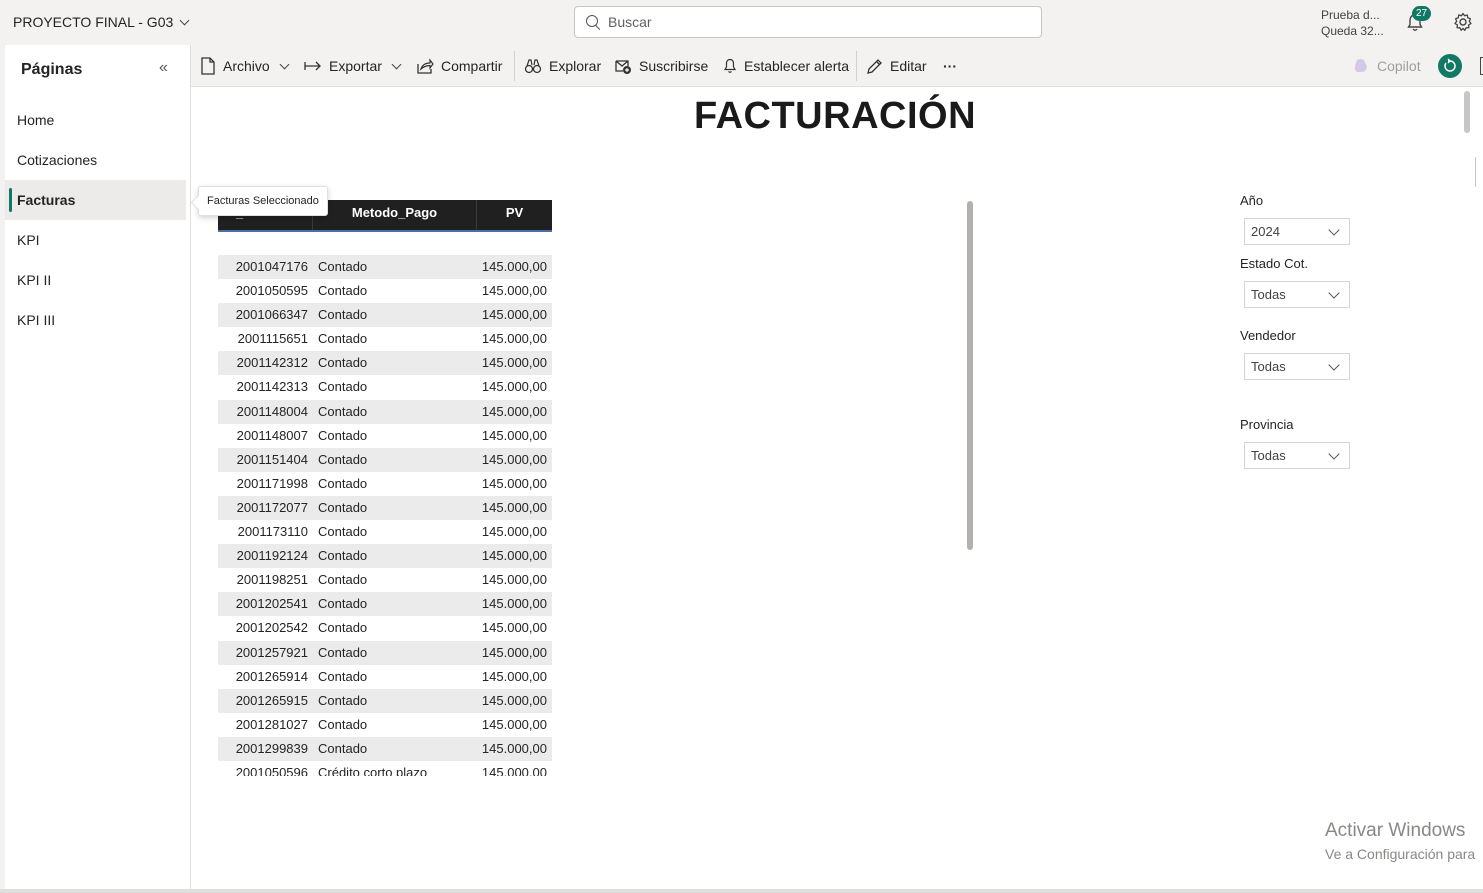  What do you see at coordinates (385, 243) in the screenshot?
I see `table-spacer` at bounding box center [385, 243].